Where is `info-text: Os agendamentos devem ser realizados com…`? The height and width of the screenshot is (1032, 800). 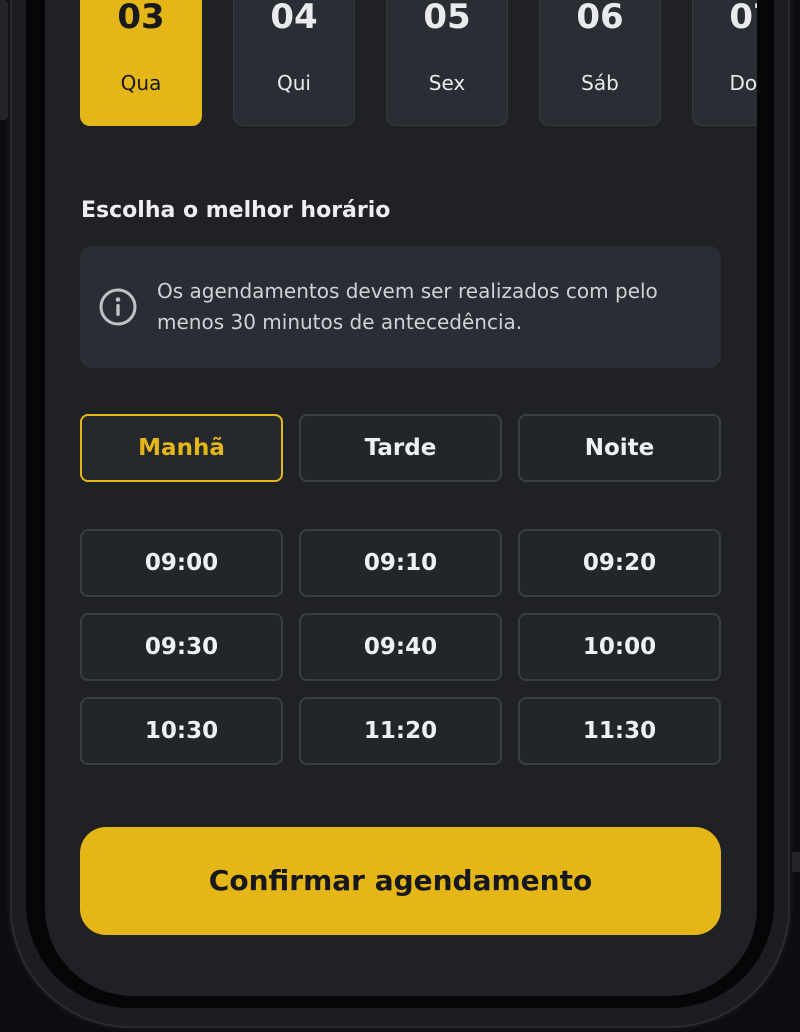
info-text: Os agendamentos devem ser realizados com… is located at coordinates (407, 306).